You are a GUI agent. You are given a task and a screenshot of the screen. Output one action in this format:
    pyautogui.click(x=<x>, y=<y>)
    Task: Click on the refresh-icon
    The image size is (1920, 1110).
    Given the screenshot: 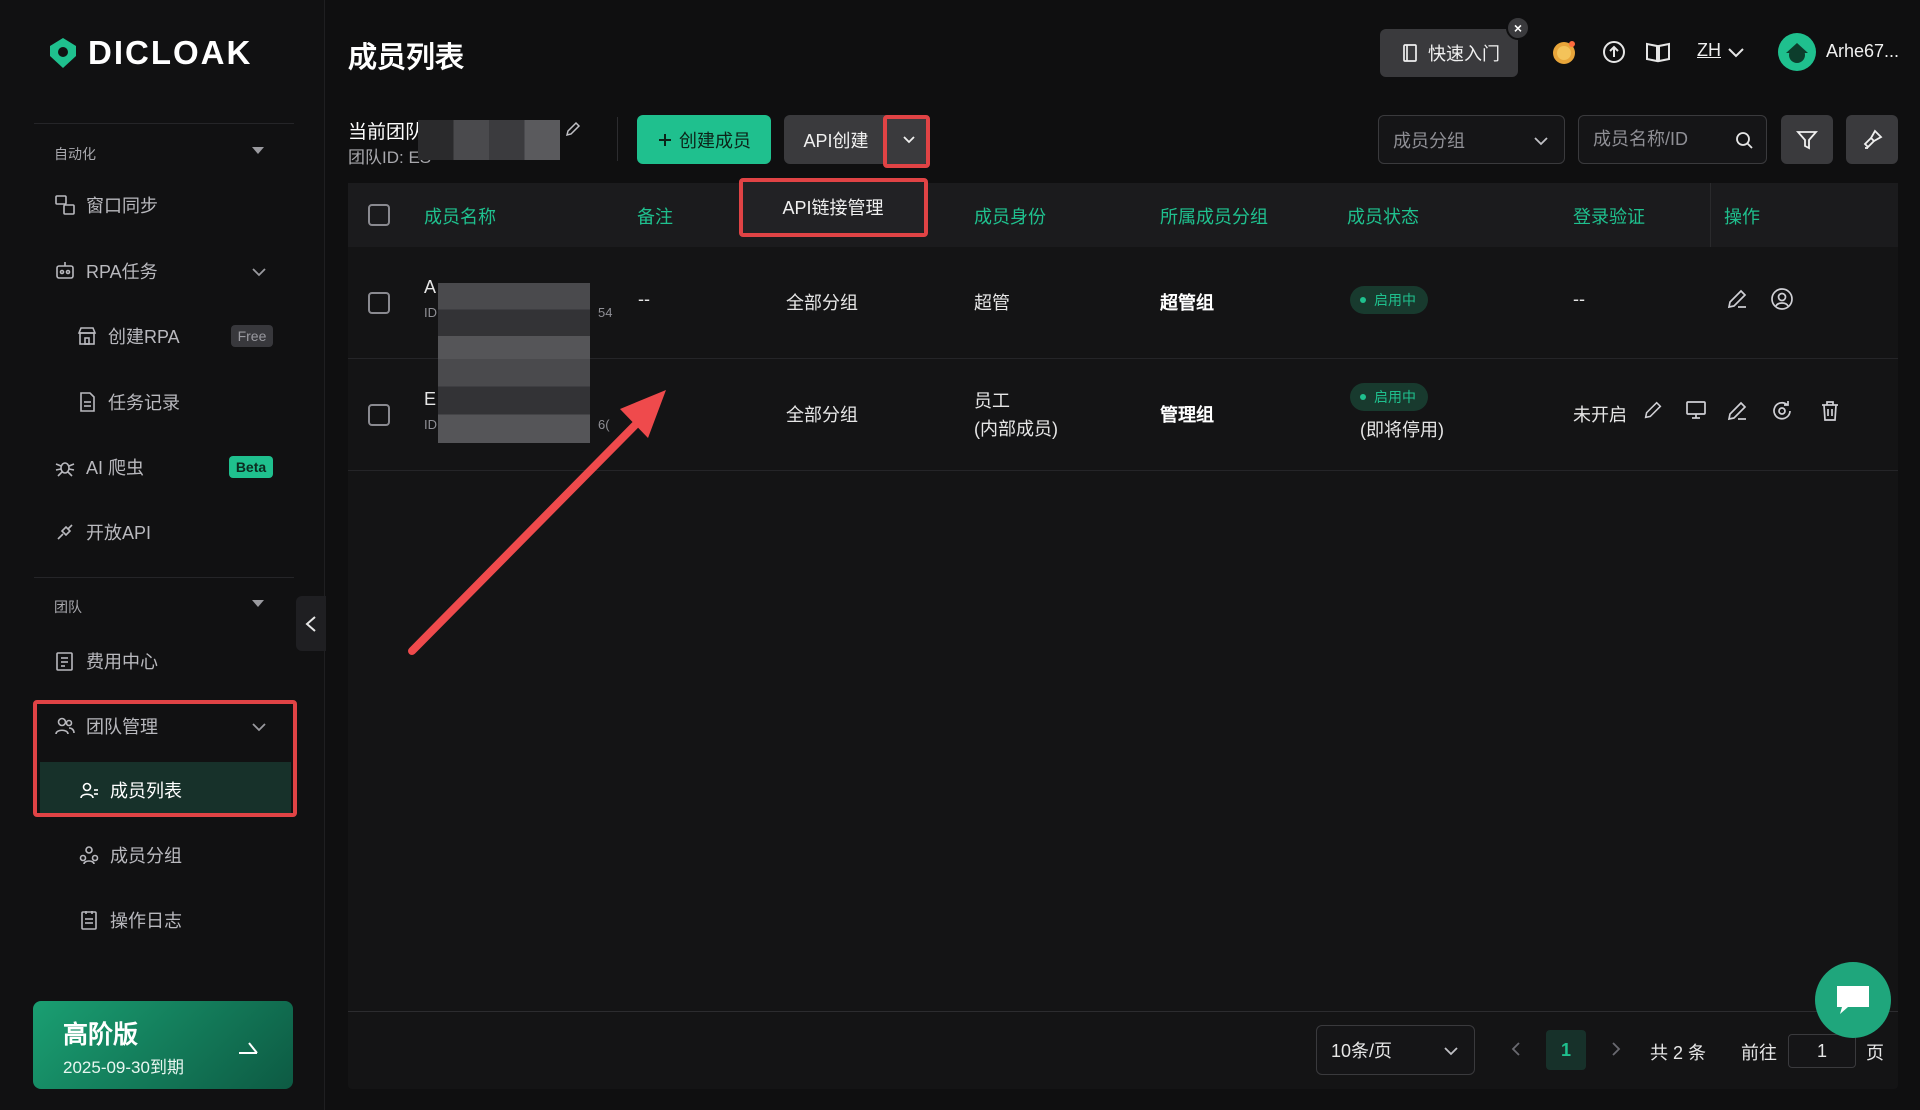 What is the action you would take?
    pyautogui.click(x=1782, y=411)
    